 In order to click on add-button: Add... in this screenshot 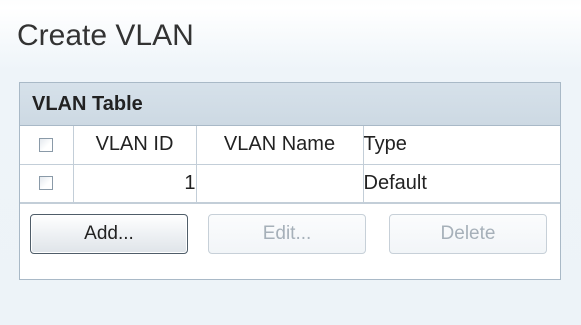, I will do `click(109, 233)`.